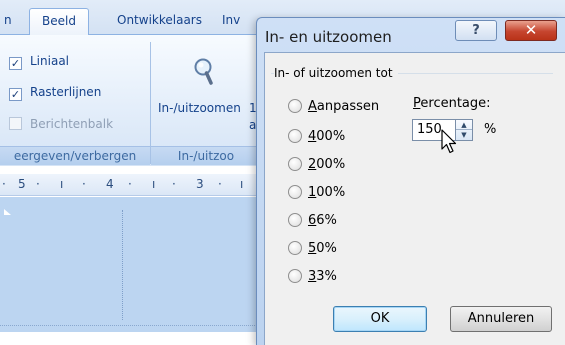 This screenshot has width=565, height=345. What do you see at coordinates (159, 21) in the screenshot?
I see `tab-ontwikkelaars: Ontwikkelaars` at bounding box center [159, 21].